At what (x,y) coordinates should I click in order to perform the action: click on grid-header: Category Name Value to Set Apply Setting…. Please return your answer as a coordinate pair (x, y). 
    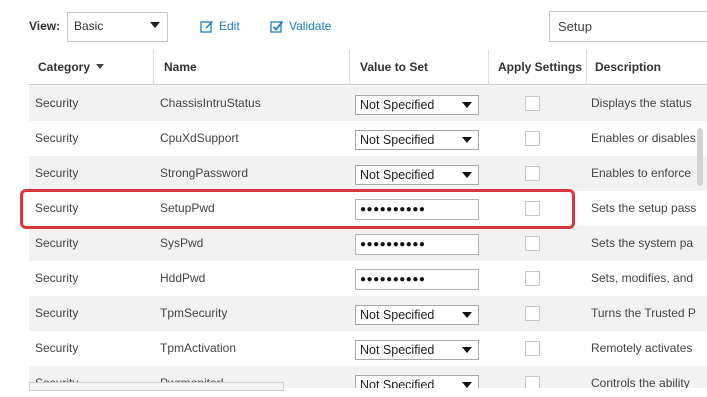
    Looking at the image, I should click on (368, 67).